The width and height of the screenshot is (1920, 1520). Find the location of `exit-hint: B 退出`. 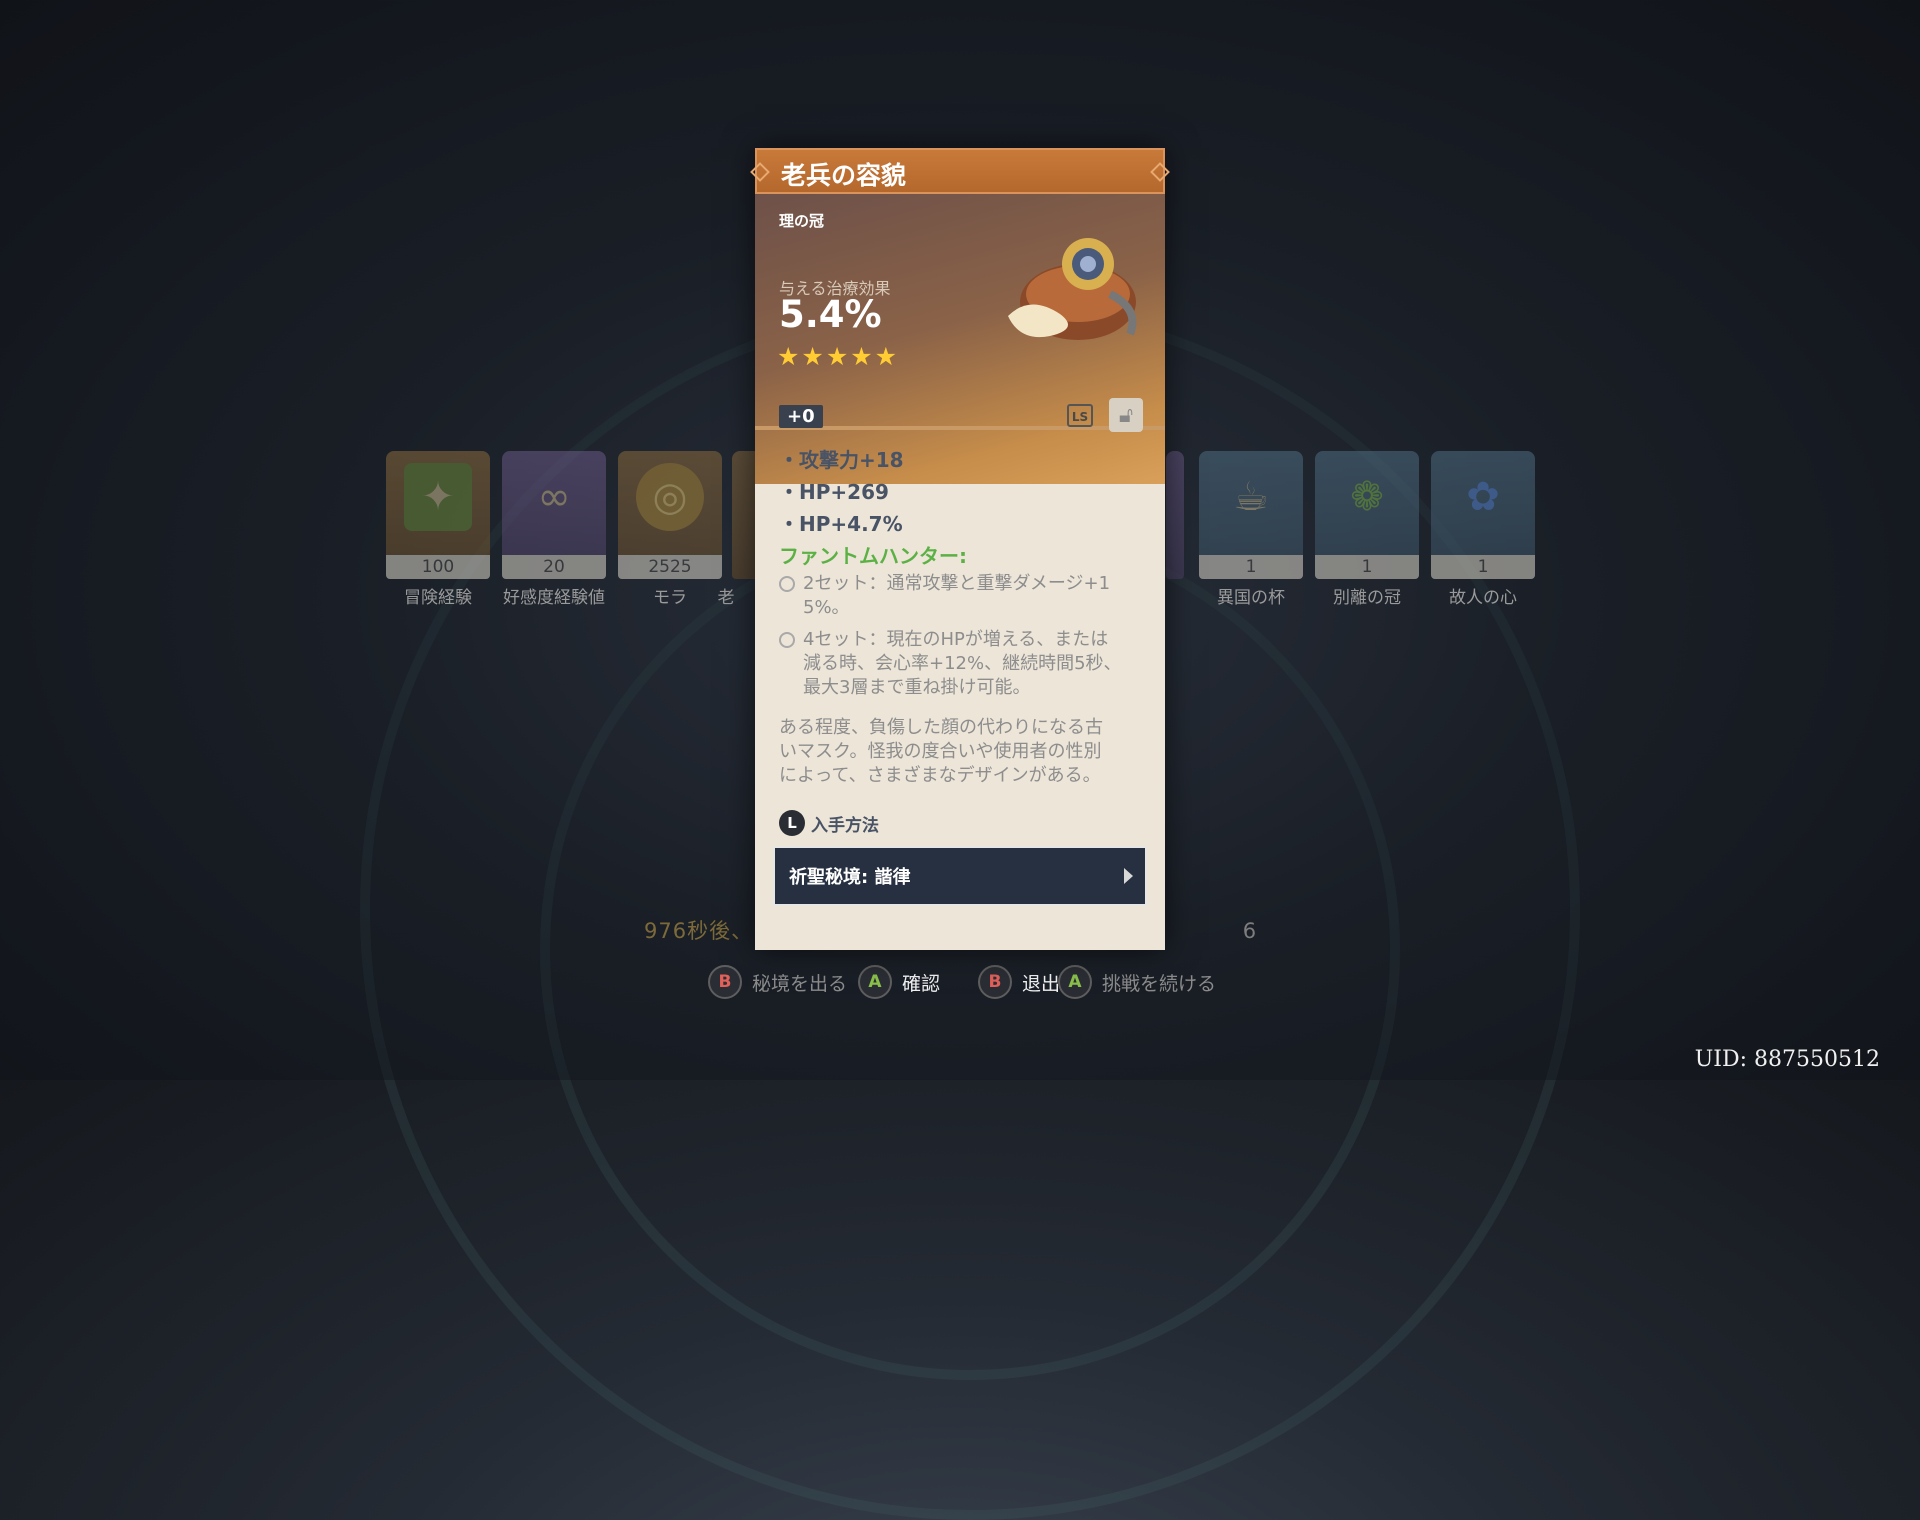

exit-hint: B 退出 is located at coordinates (1019, 982).